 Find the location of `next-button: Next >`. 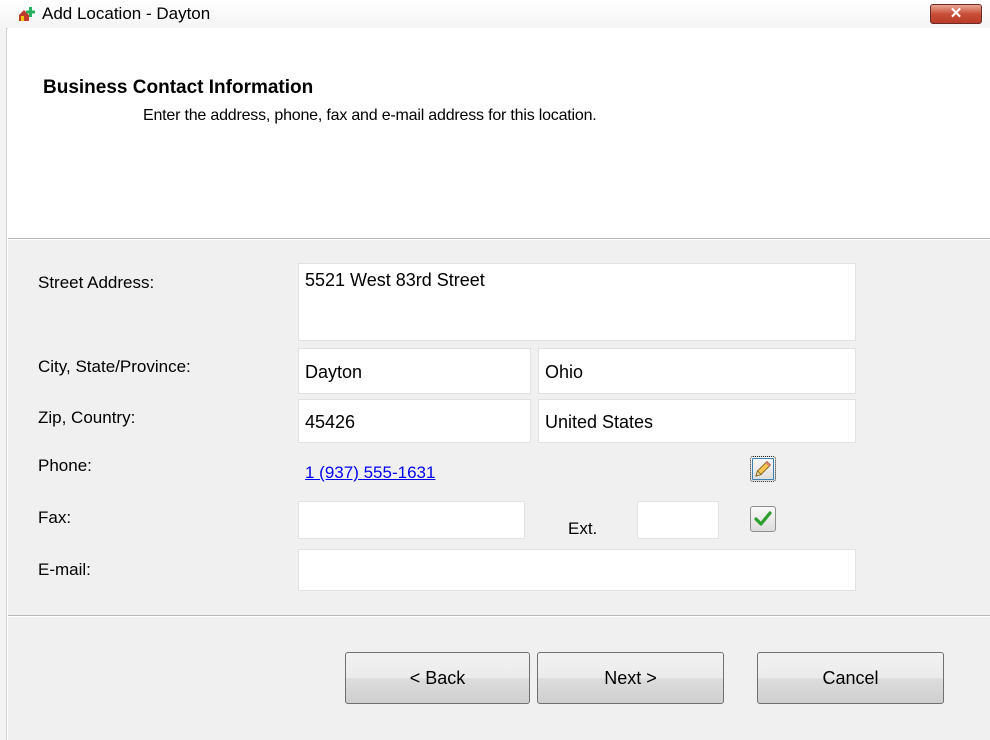

next-button: Next > is located at coordinates (630, 678).